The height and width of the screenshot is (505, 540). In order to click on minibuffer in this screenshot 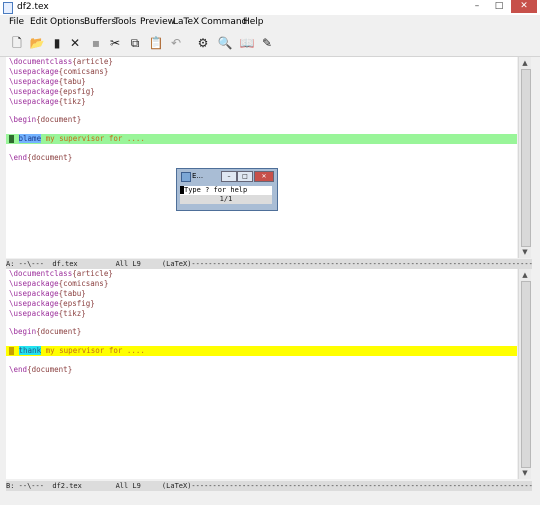, I will do `click(269, 497)`.